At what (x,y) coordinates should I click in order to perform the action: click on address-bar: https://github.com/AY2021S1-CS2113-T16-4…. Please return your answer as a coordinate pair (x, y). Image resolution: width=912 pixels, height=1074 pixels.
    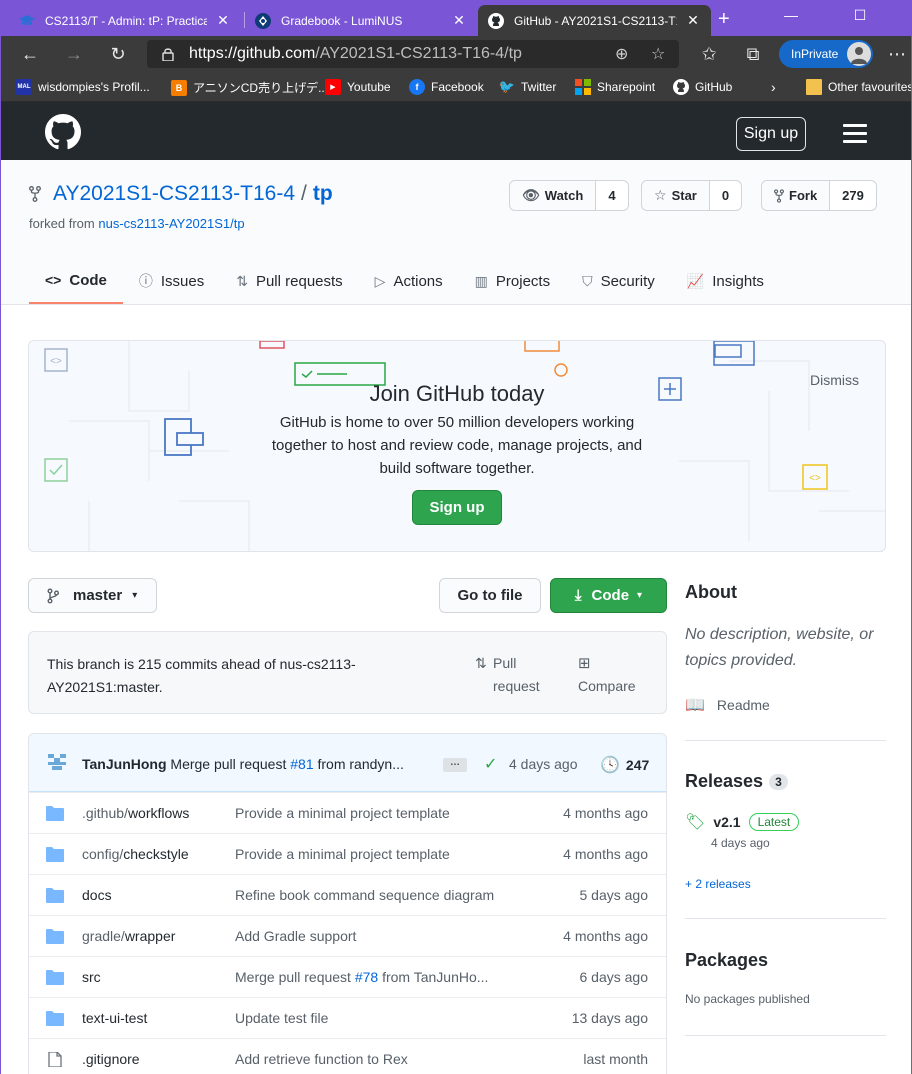
    Looking at the image, I should click on (413, 54).